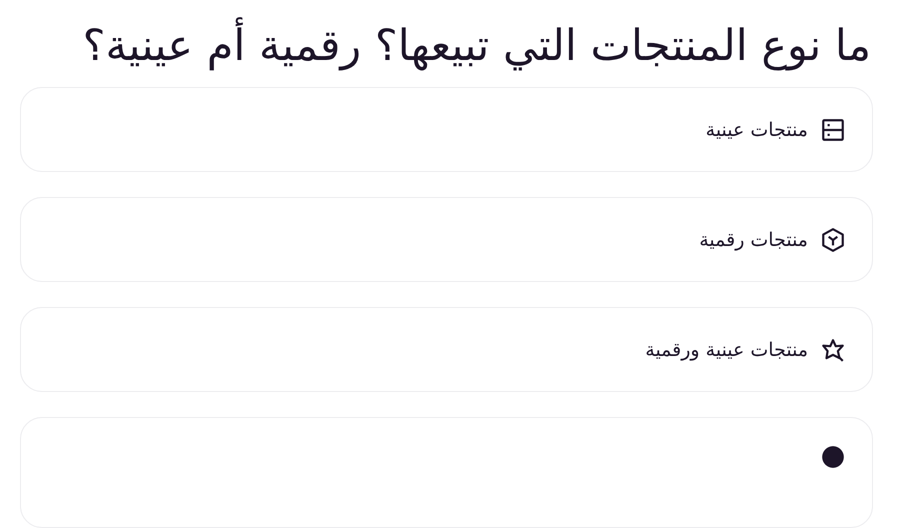 This screenshot has width=901, height=528. I want to click on question-heading: ما نوع المنتجات التي تبيعها؟ رقمية أم عينية؟, so click(446, 46).